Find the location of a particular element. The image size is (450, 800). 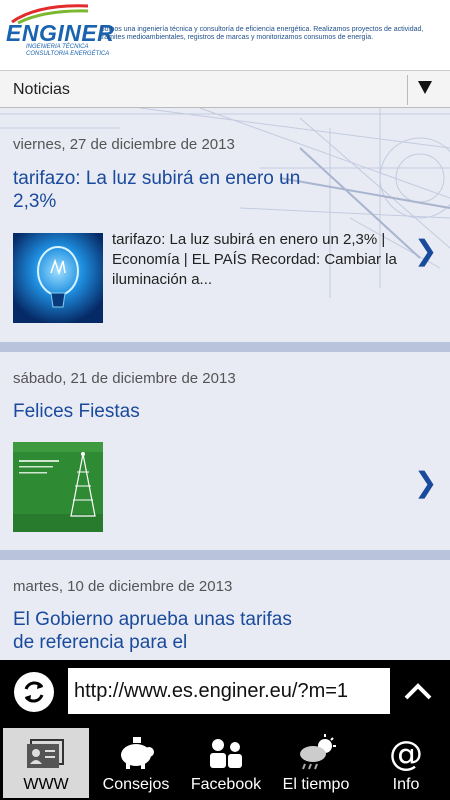

url-input is located at coordinates (229, 691).